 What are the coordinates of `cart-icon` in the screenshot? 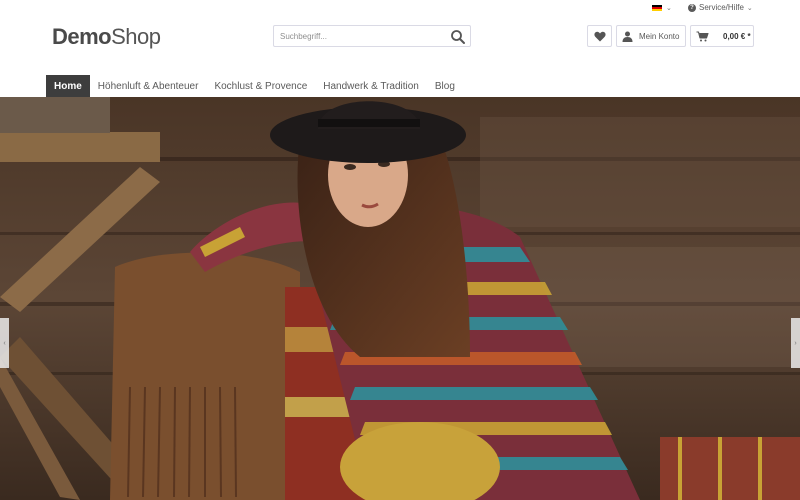 It's located at (702, 35).